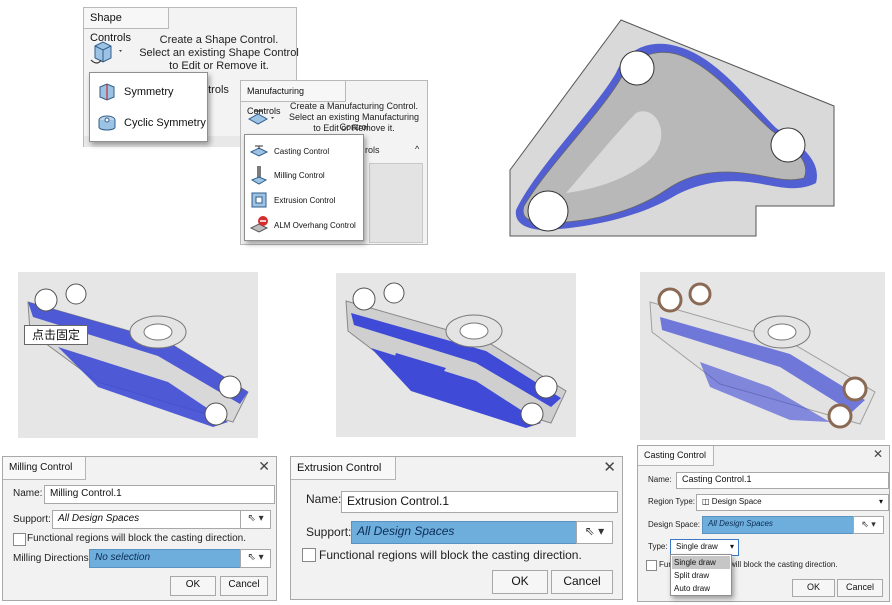  Describe the element at coordinates (244, 586) in the screenshot. I see `milling-cancel-button: Cancel` at that location.